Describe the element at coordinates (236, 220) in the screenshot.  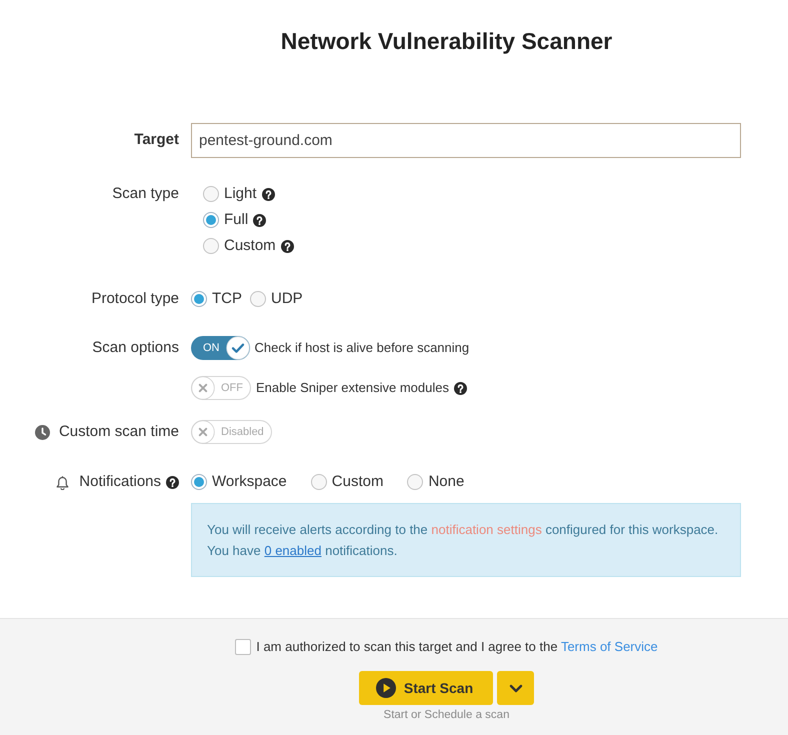
I see `radio-label: Full` at that location.